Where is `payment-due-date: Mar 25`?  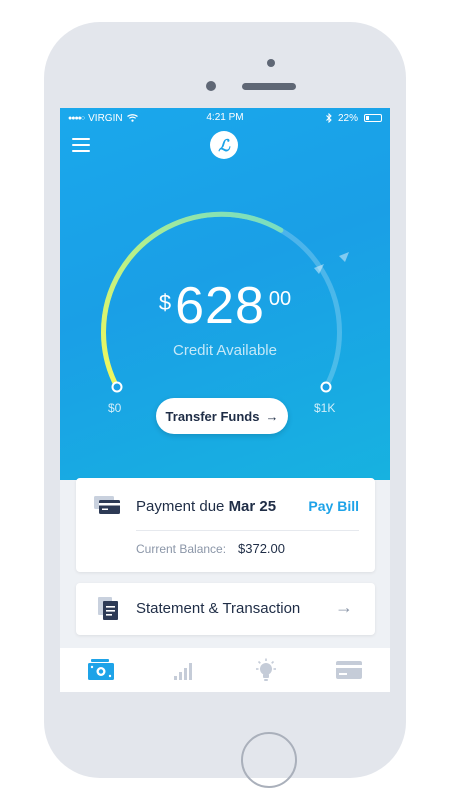
payment-due-date: Mar 25 is located at coordinates (252, 506).